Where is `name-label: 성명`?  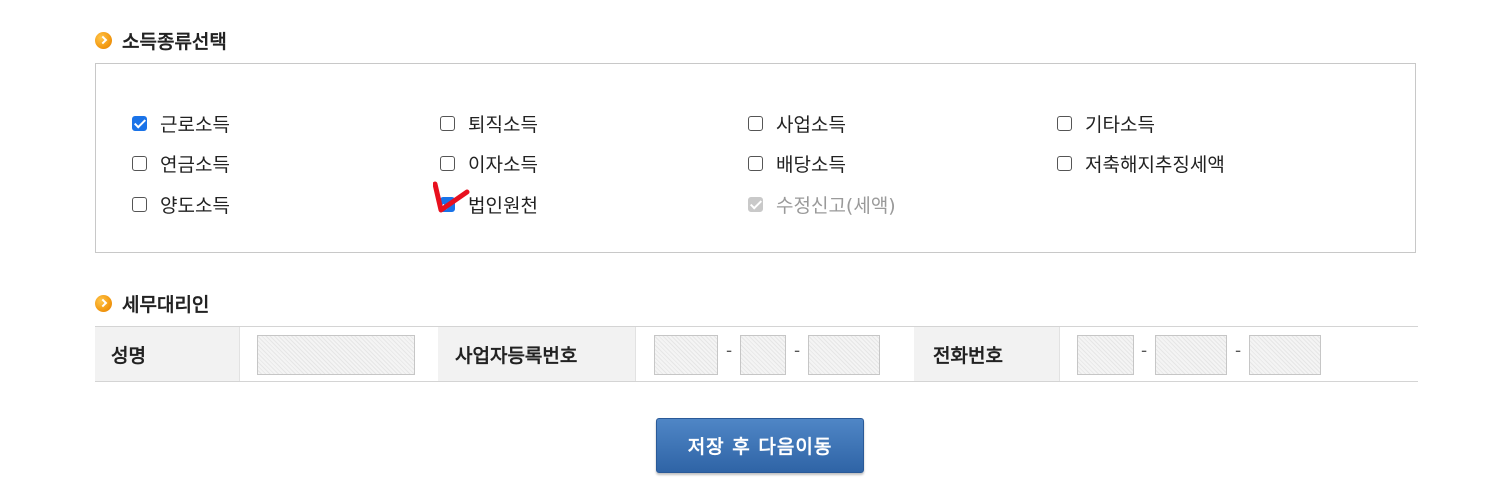
name-label: 성명 is located at coordinates (128, 355).